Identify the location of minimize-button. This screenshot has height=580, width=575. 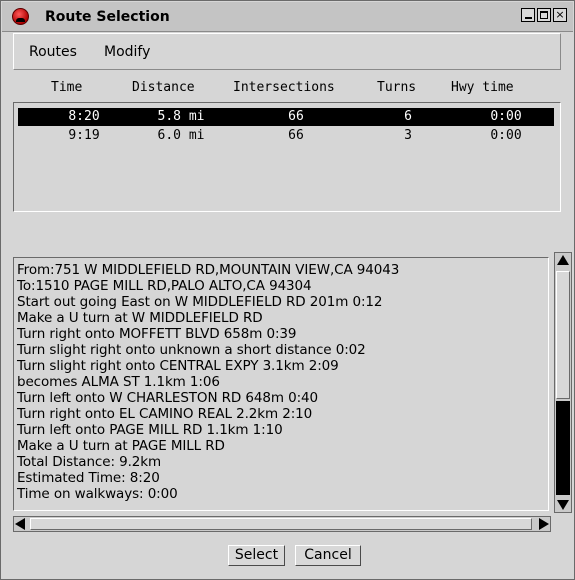
(528, 15).